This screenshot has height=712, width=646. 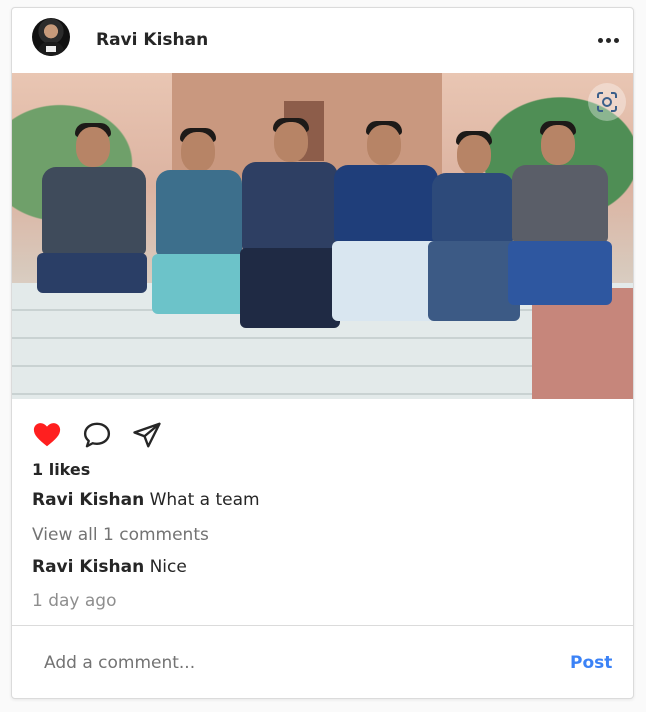 I want to click on avatar-shirt-print, so click(x=51, y=49).